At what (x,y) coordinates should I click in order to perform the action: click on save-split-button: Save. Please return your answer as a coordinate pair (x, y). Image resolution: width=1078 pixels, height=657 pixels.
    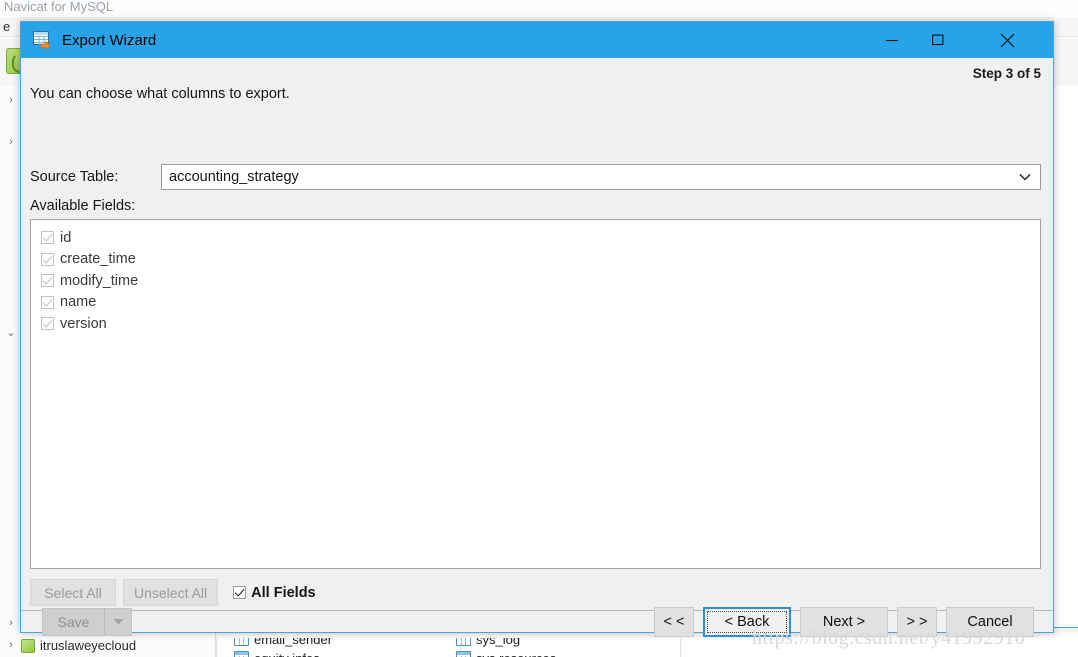
    Looking at the image, I should click on (87, 621).